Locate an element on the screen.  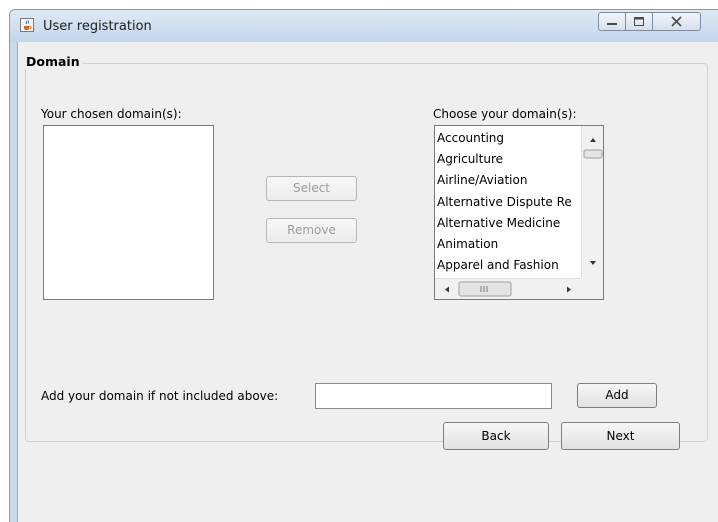
list-item: Apparel and Fashion is located at coordinates (508, 265).